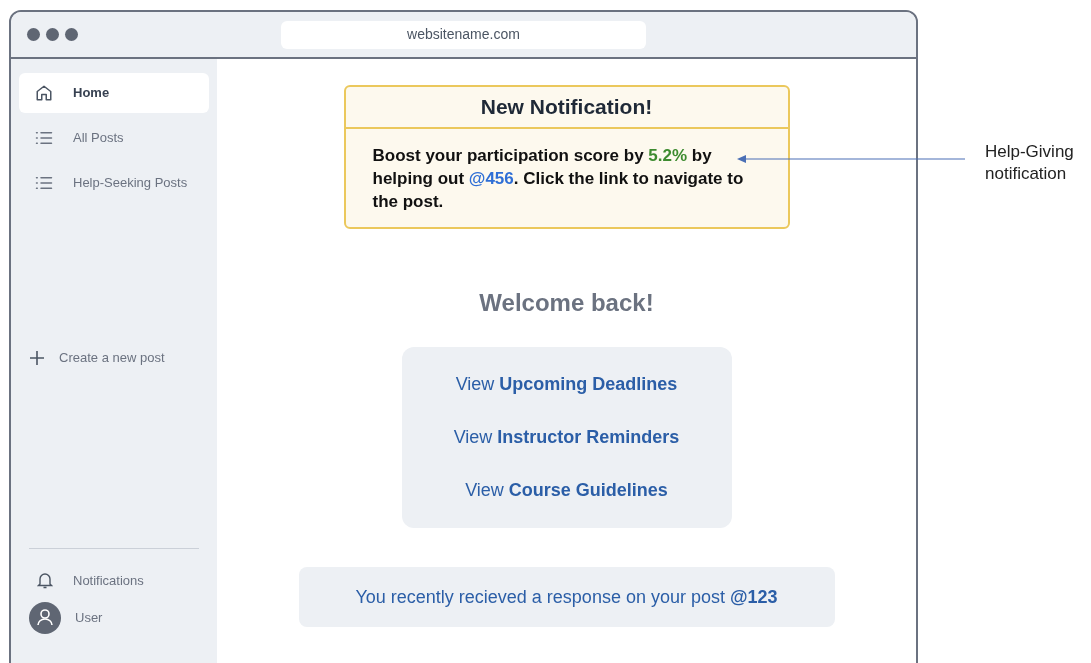 The image size is (1091, 663). I want to click on user-item: User, so click(114, 618).